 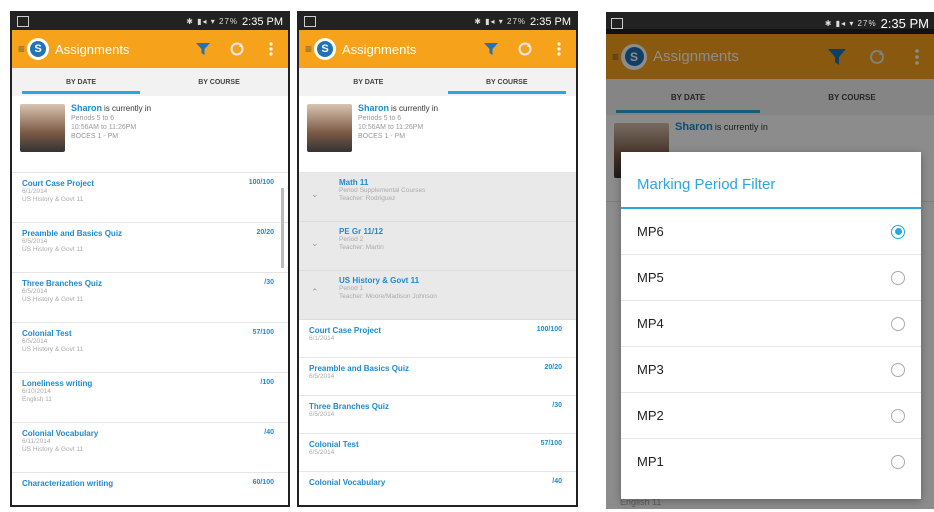 What do you see at coordinates (351, 288) in the screenshot?
I see `course-period: Period 1` at bounding box center [351, 288].